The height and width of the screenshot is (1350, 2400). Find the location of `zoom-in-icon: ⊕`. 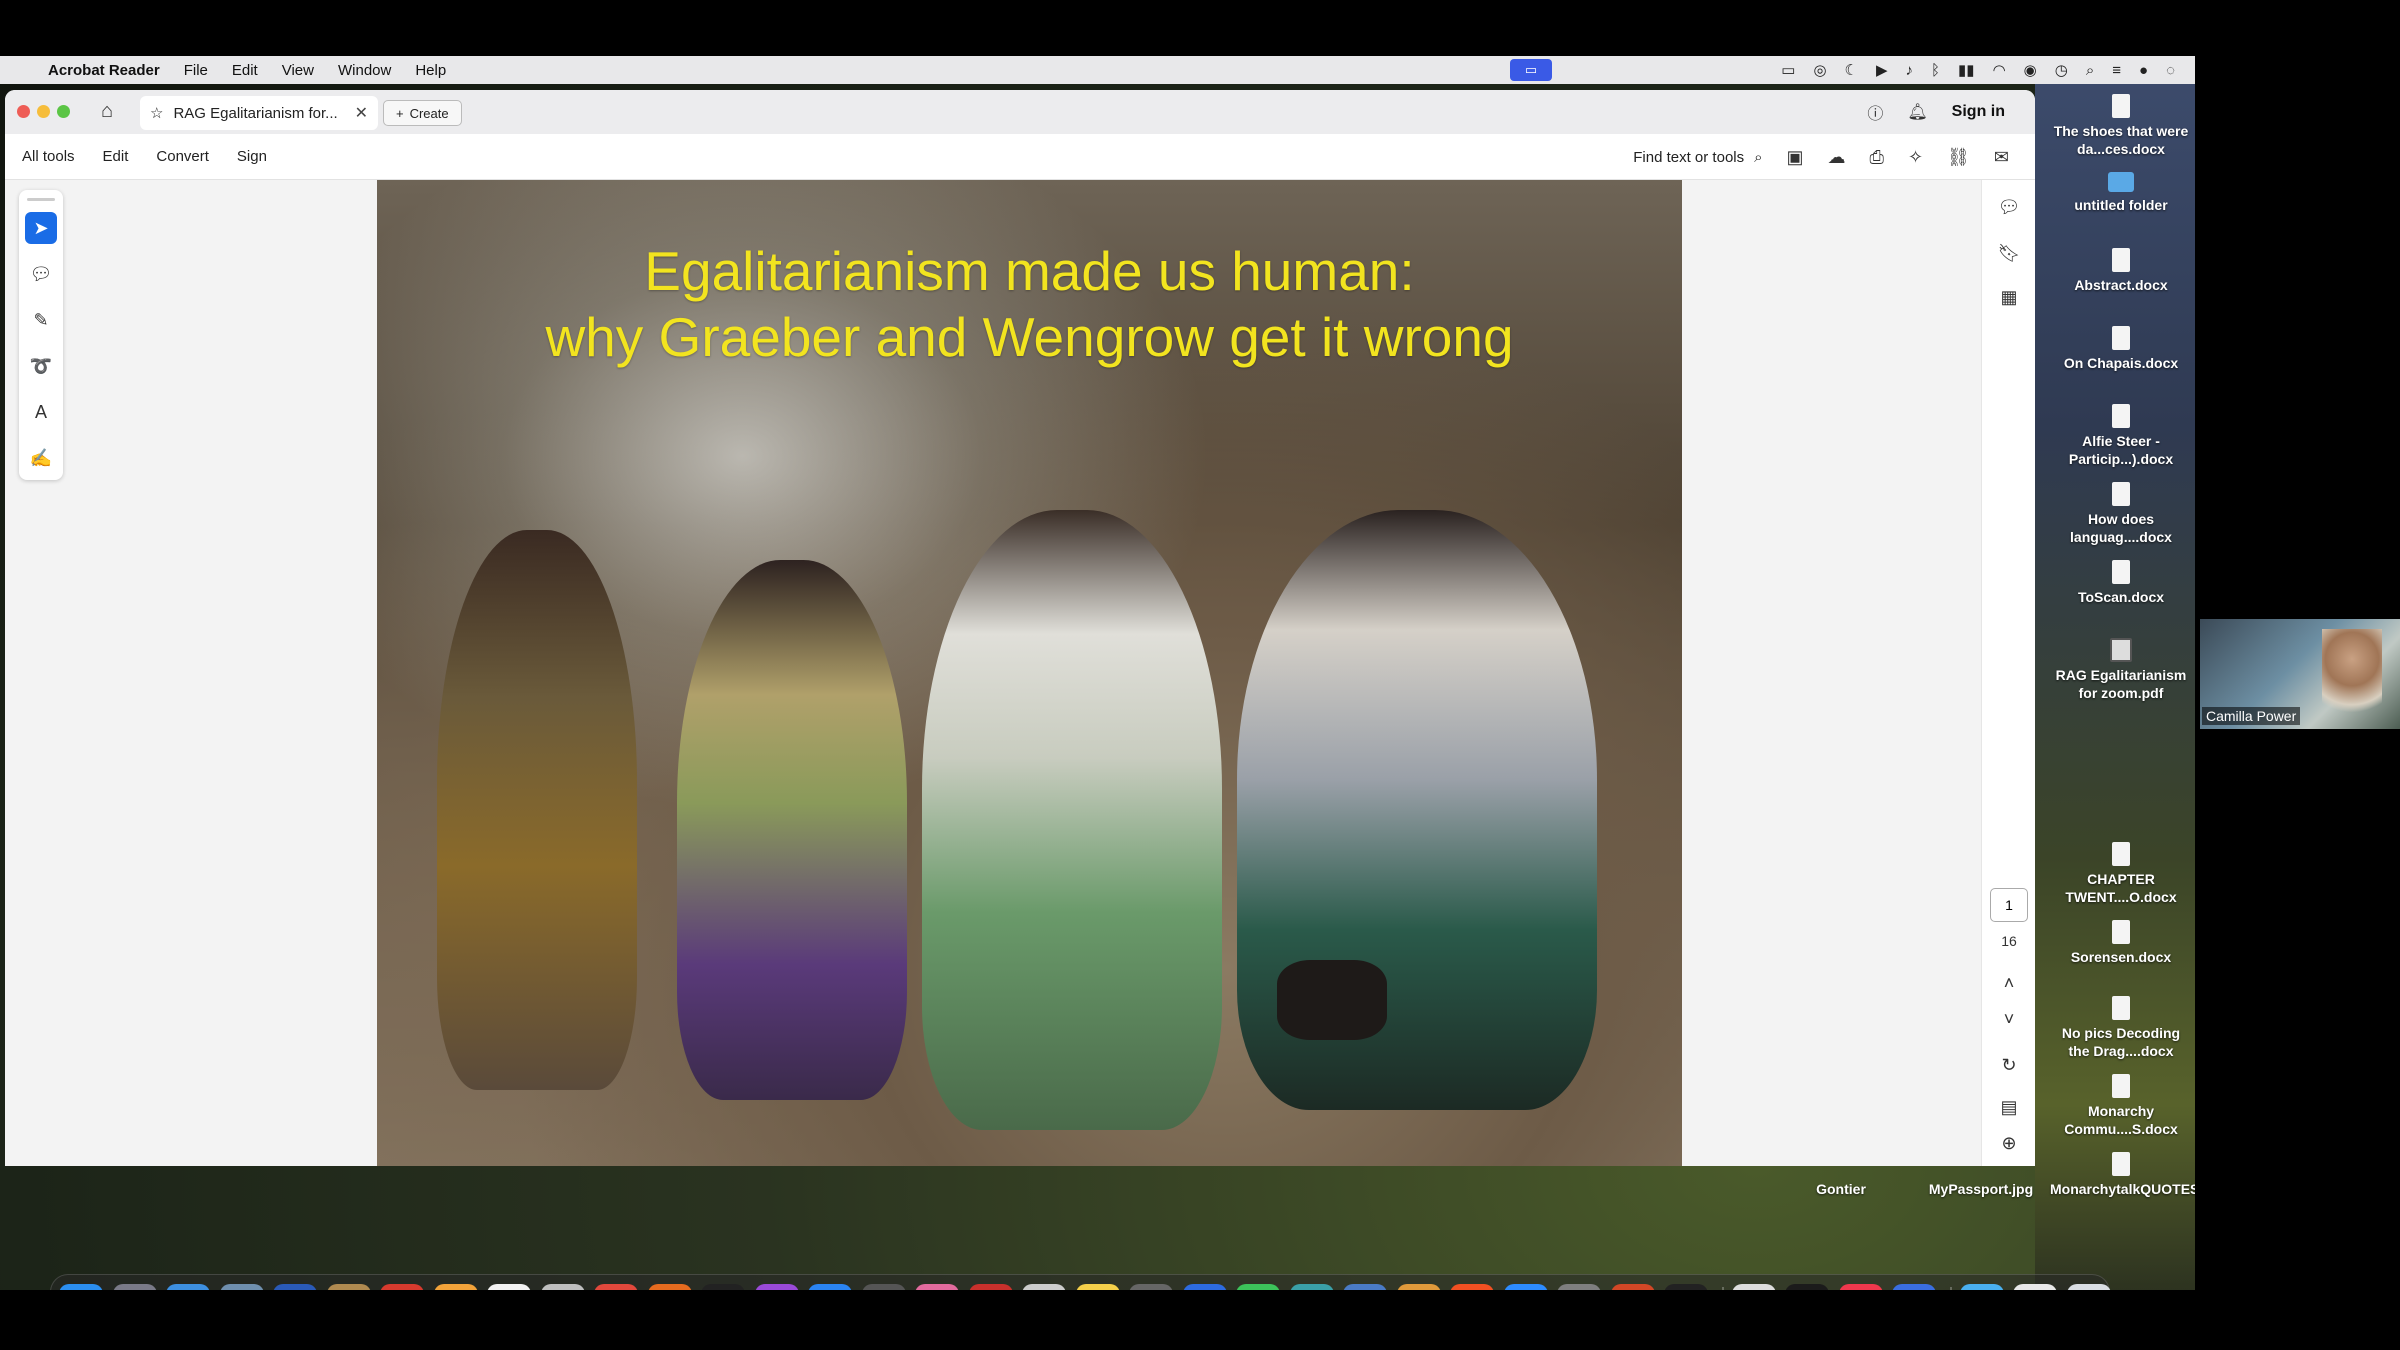

zoom-in-icon: ⊕ is located at coordinates (2009, 1143).